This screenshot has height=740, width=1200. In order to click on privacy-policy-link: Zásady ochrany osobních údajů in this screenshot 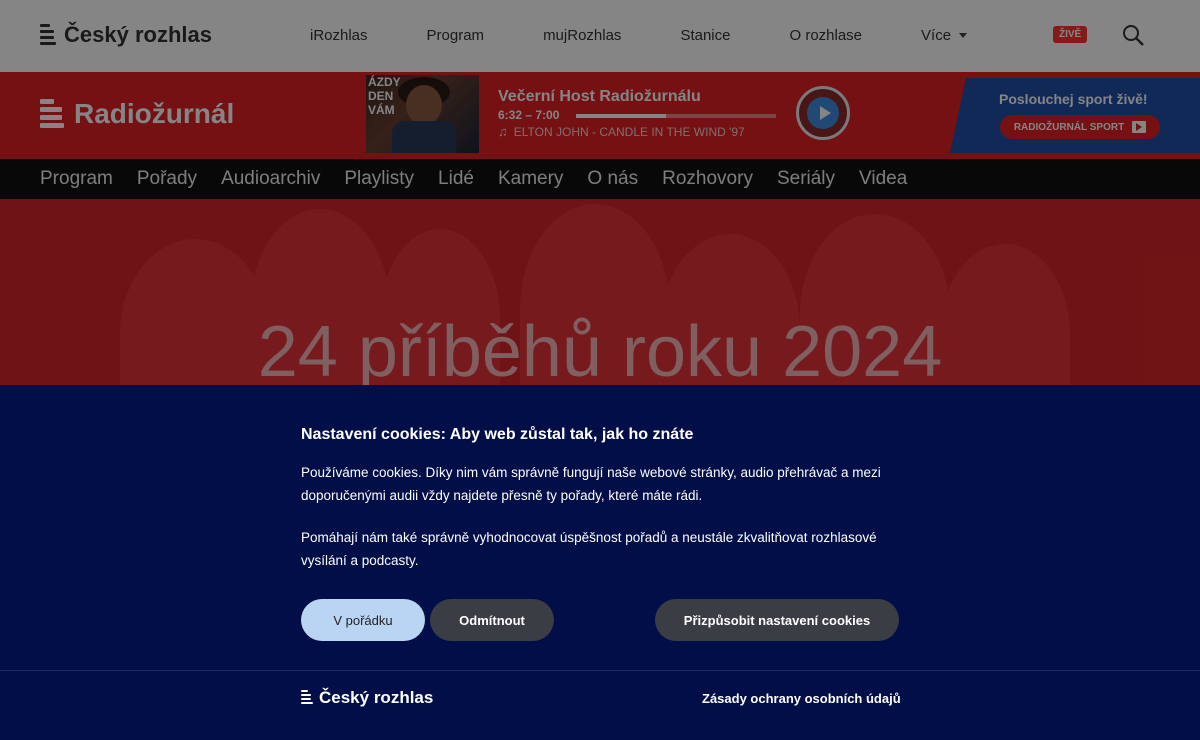, I will do `click(801, 698)`.